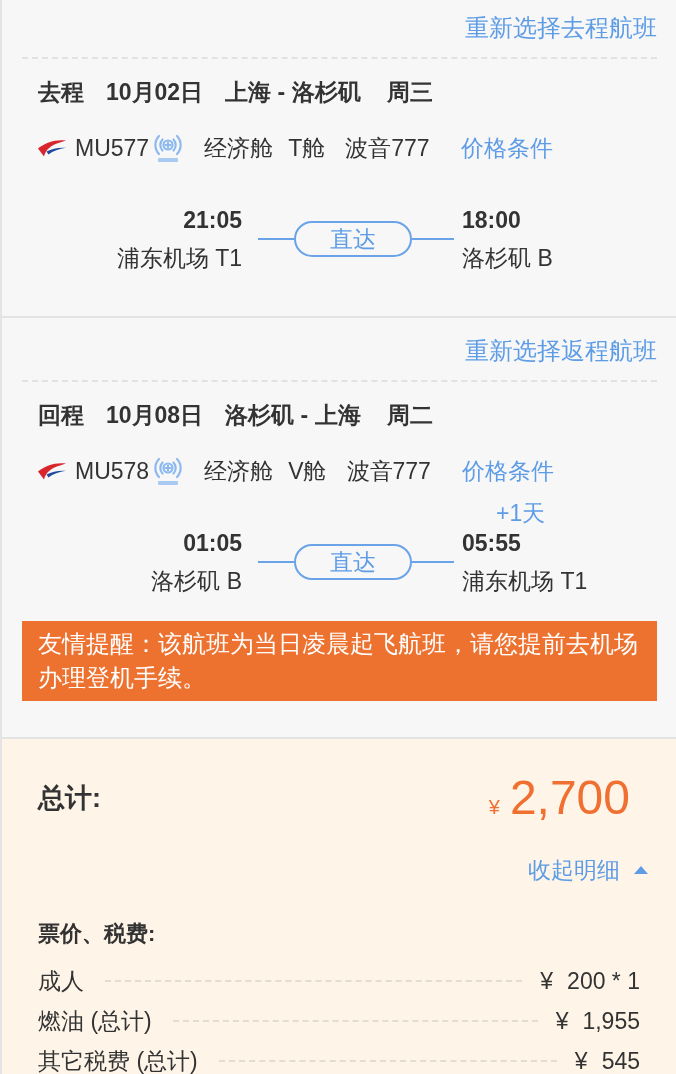 The height and width of the screenshot is (1074, 676). I want to click on trip-date: 10月08日, so click(155, 415).